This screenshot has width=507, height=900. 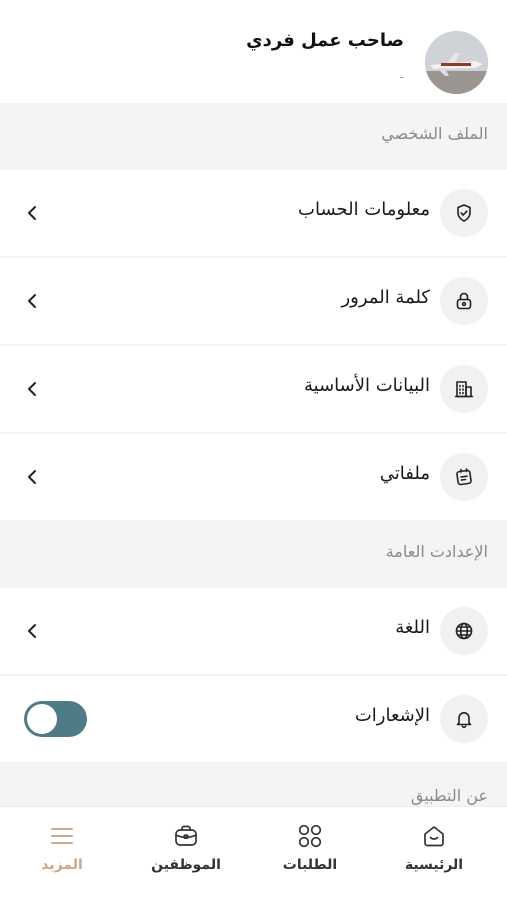 What do you see at coordinates (404, 473) in the screenshot?
I see `menu-item-label: ملفاتي` at bounding box center [404, 473].